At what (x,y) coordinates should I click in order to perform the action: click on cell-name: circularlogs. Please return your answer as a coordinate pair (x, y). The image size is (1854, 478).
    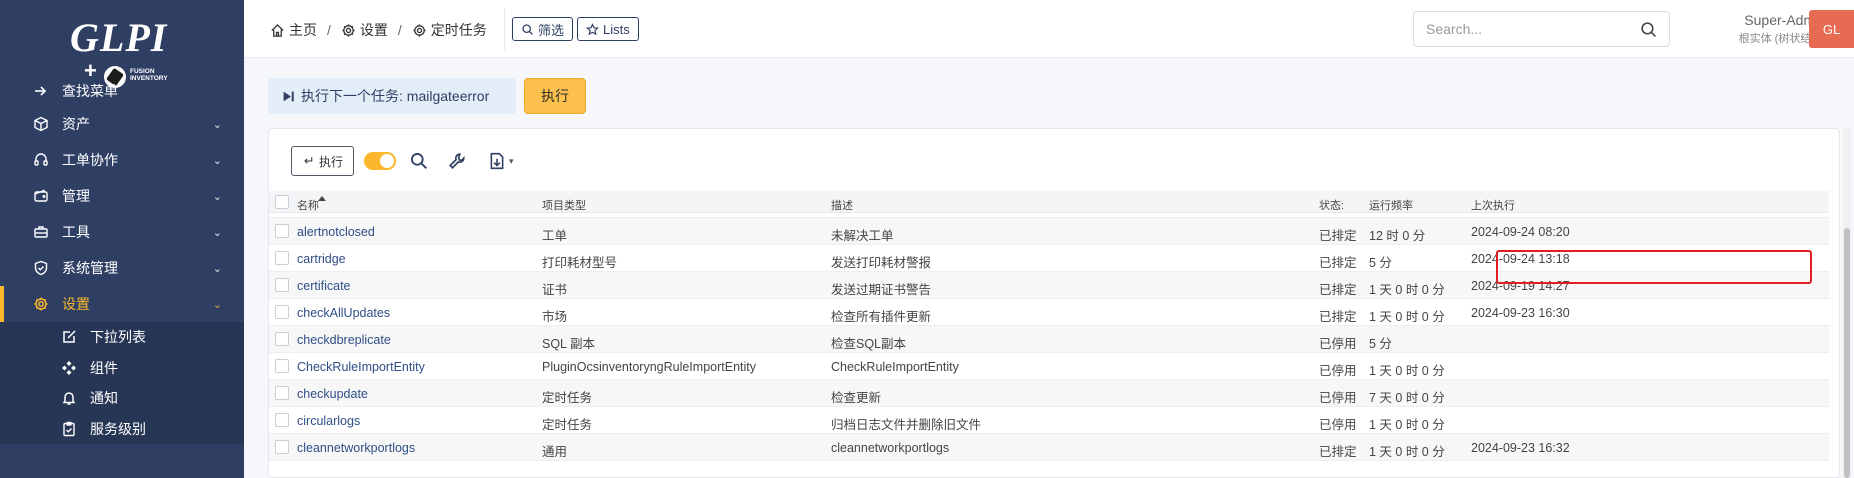
    Looking at the image, I should click on (328, 421).